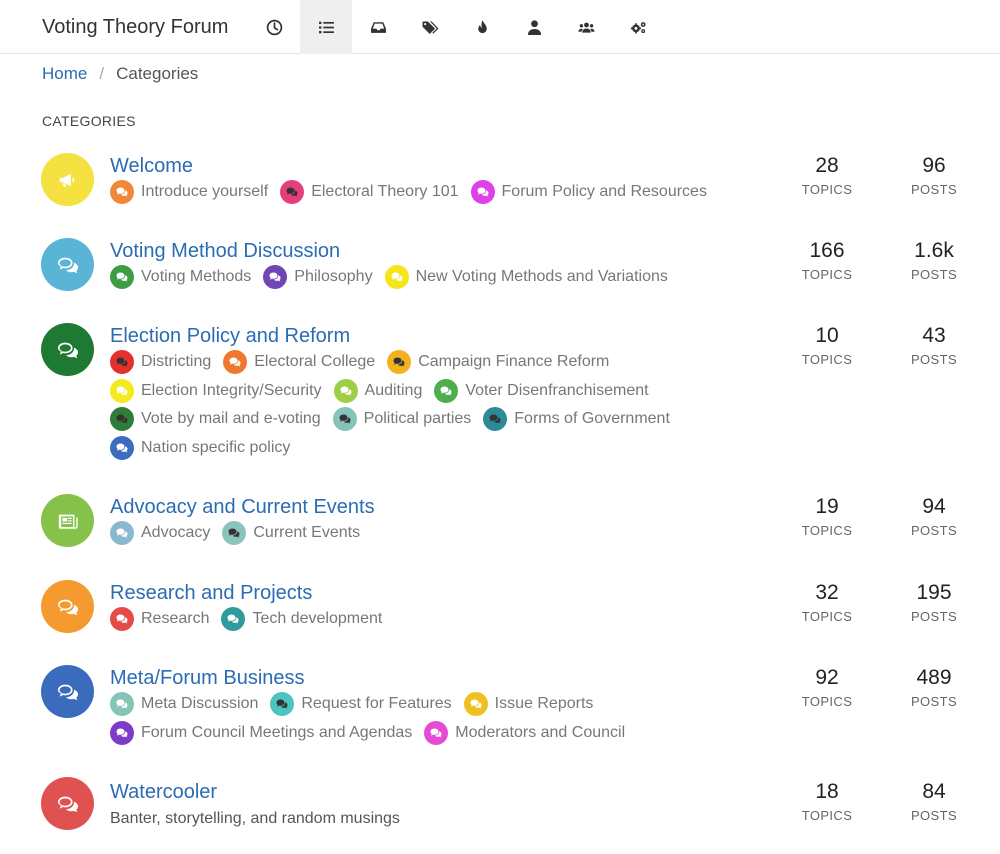 This screenshot has width=1000, height=854. Describe the element at coordinates (827, 603) in the screenshot. I see `topics-count: 32 TOPICS` at that location.